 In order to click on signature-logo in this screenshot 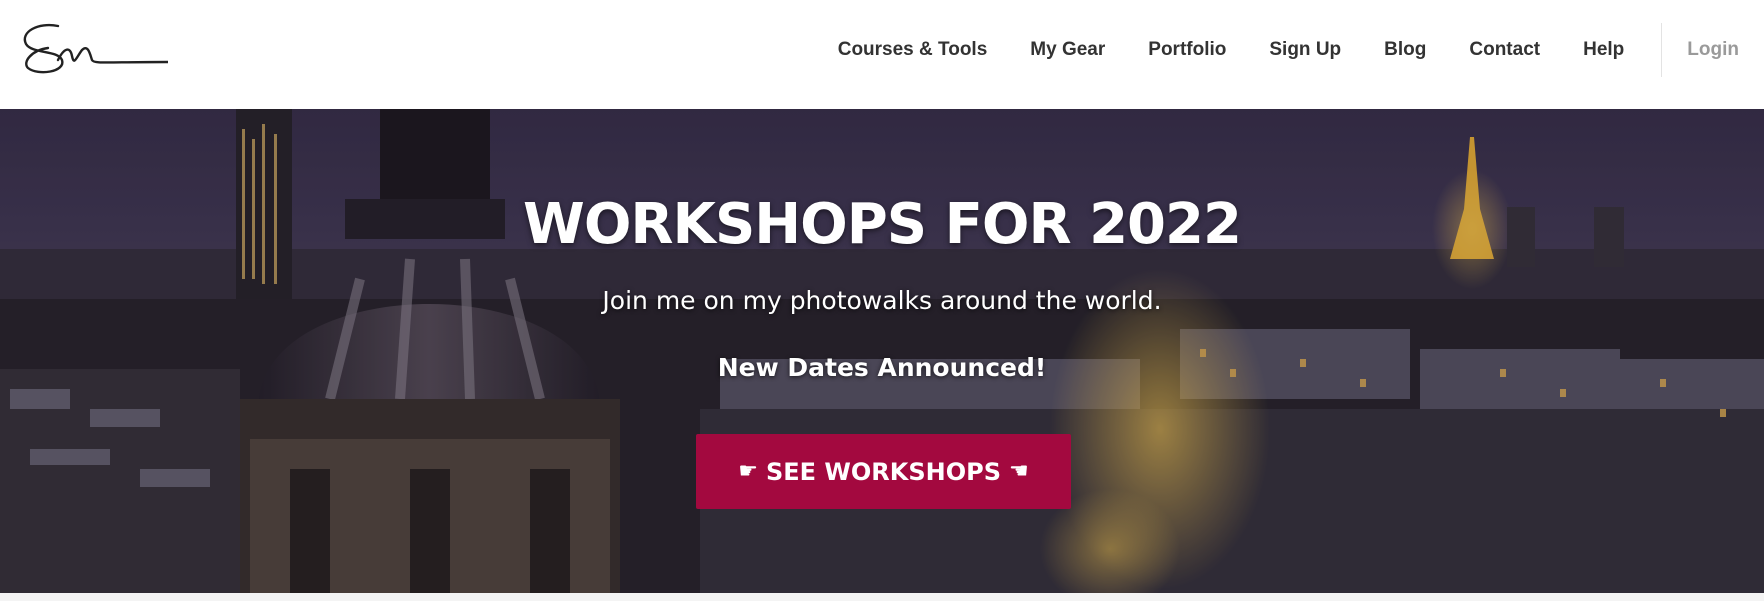, I will do `click(93, 51)`.